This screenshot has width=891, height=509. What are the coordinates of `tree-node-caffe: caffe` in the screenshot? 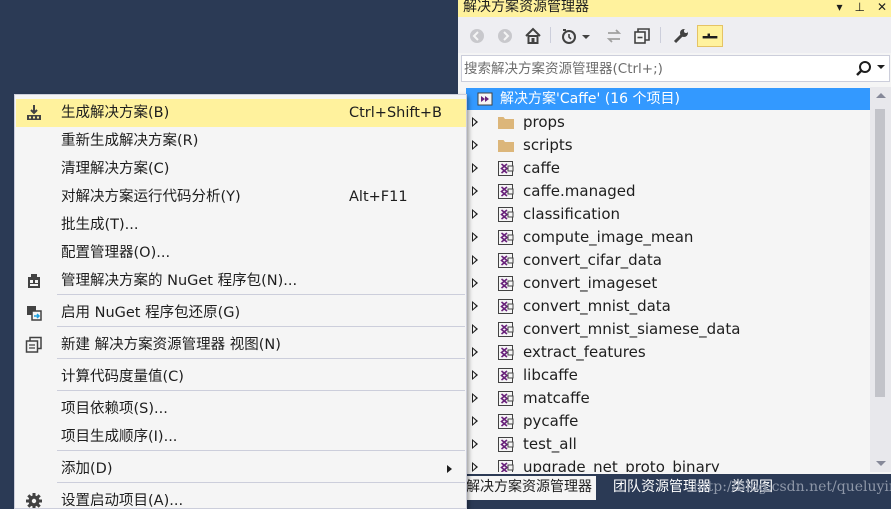 It's located at (664, 168).